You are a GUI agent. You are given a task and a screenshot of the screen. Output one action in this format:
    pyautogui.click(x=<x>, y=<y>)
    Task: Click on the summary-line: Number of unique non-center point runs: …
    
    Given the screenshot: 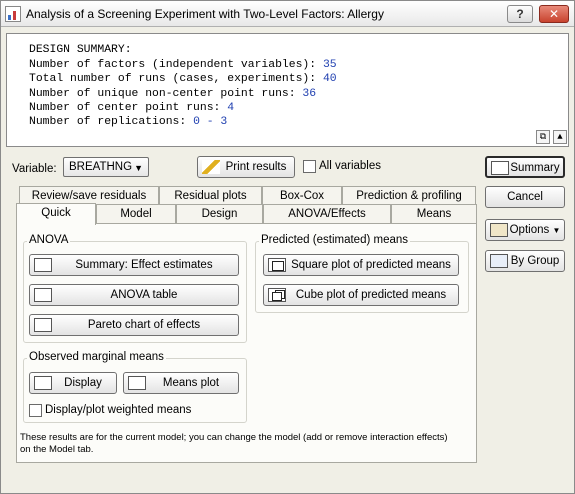 What is the action you would take?
    pyautogui.click(x=173, y=94)
    